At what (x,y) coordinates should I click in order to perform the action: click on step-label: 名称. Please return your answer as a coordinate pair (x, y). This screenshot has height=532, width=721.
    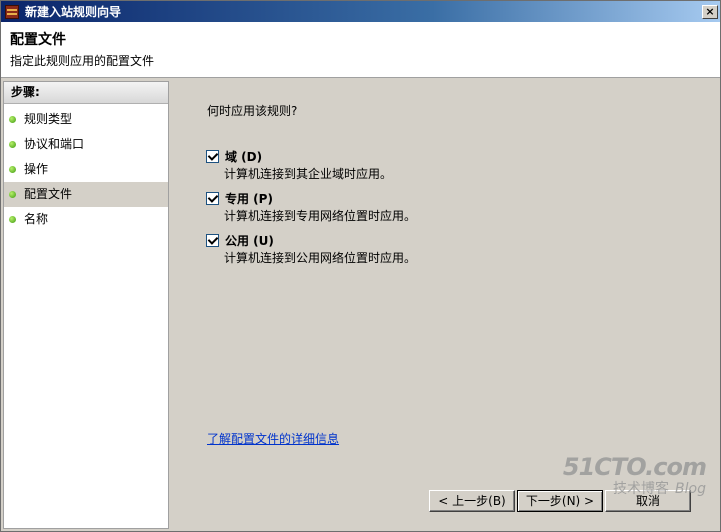
    Looking at the image, I should click on (36, 219).